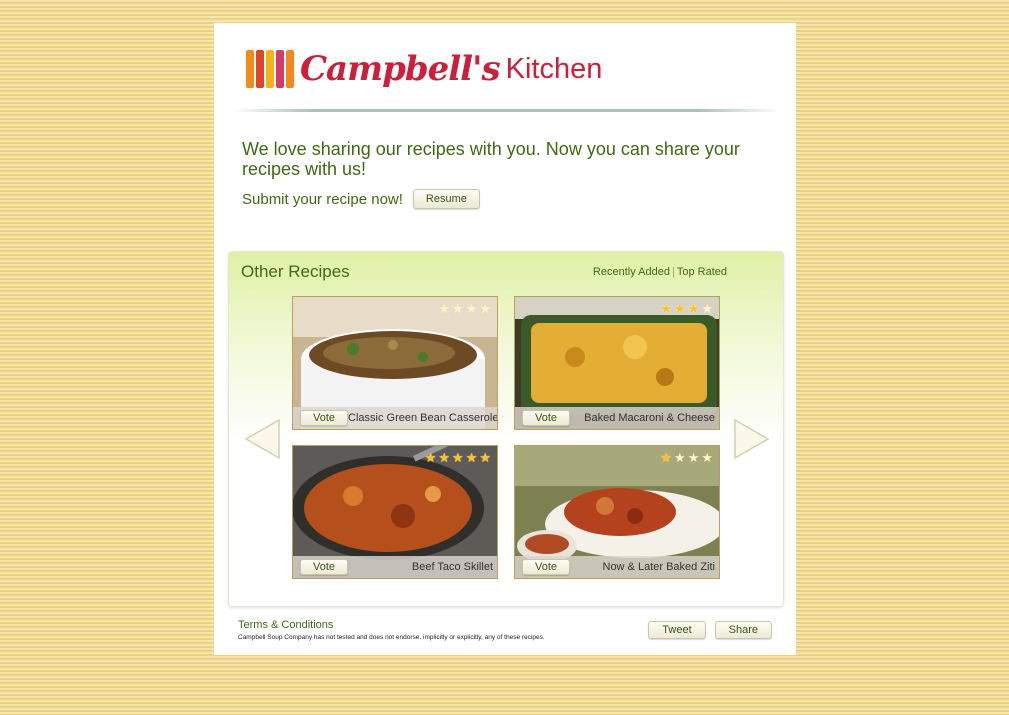 The height and width of the screenshot is (715, 1009). Describe the element at coordinates (446, 199) in the screenshot. I see `resume-button: Resume` at that location.